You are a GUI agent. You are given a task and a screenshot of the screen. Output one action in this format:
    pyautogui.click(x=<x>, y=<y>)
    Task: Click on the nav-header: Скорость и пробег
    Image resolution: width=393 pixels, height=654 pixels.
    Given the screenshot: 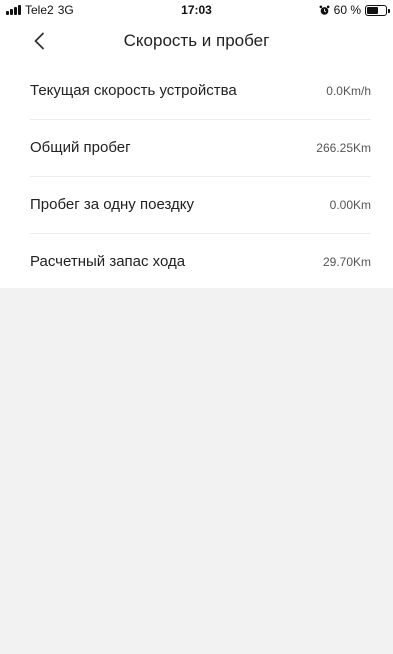 What is the action you would take?
    pyautogui.click(x=196, y=41)
    